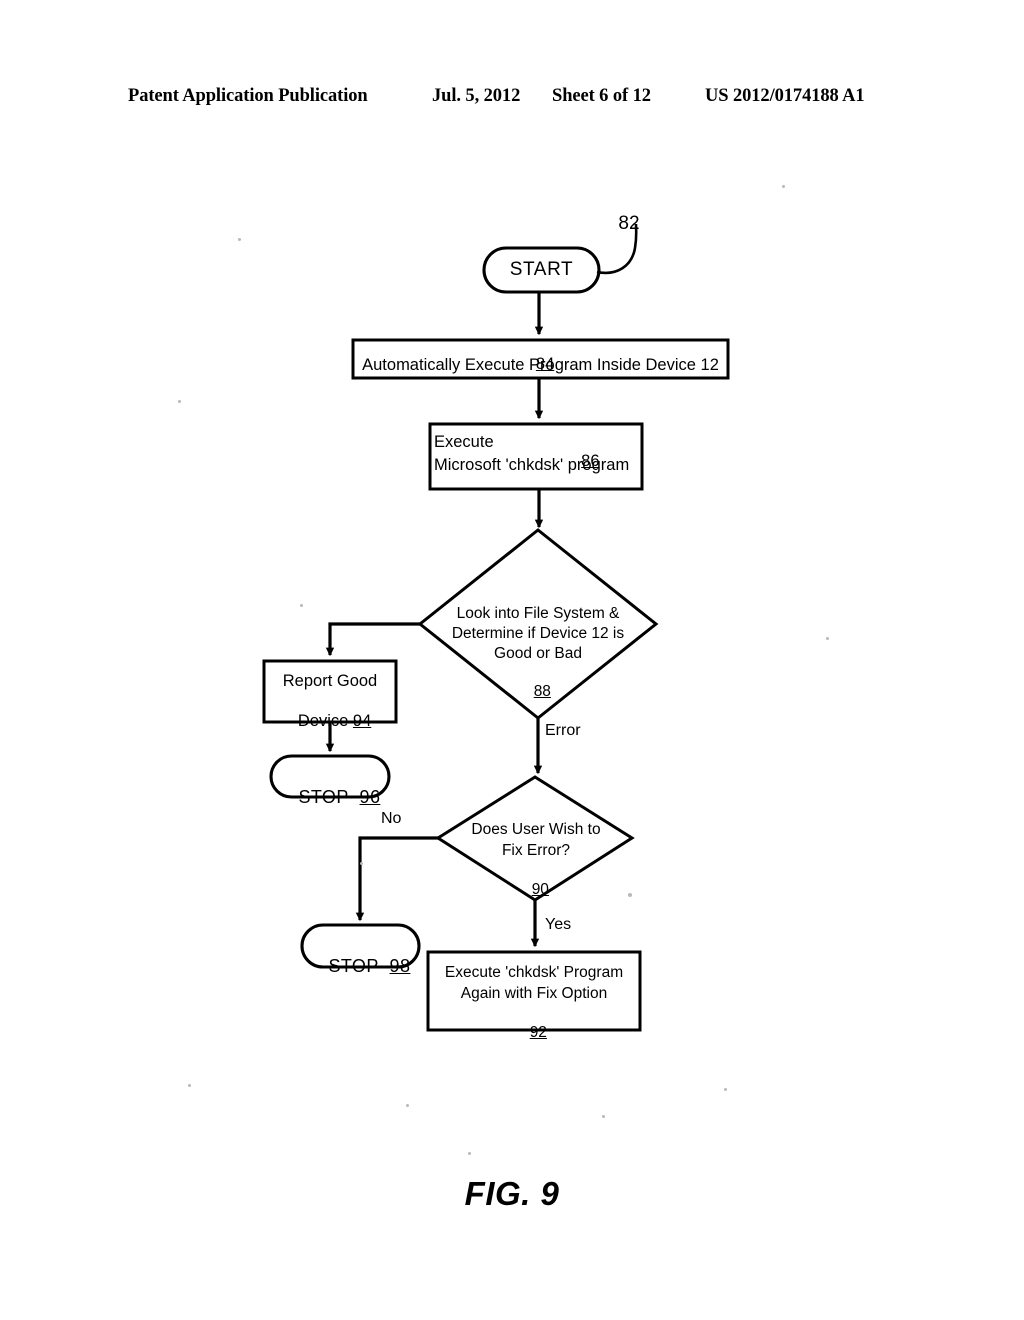  What do you see at coordinates (353, 966) in the screenshot?
I see `stop-98-text: STOP` at bounding box center [353, 966].